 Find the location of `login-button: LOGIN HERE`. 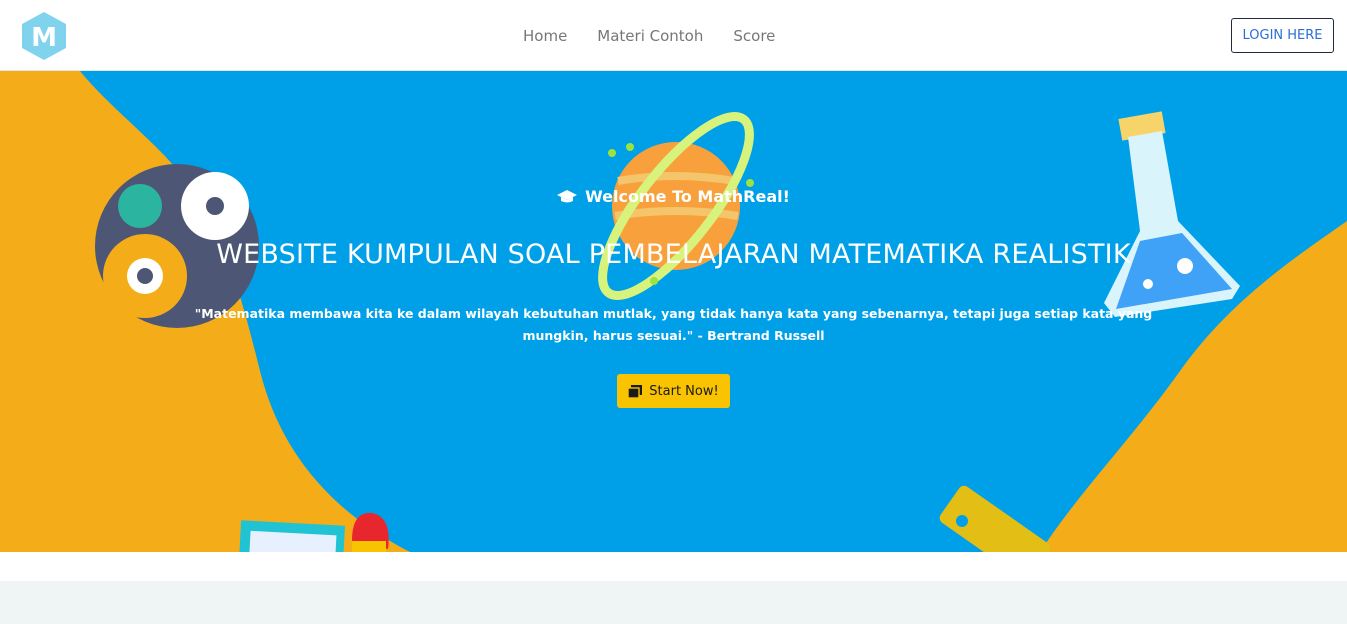

login-button: LOGIN HERE is located at coordinates (1282, 35).